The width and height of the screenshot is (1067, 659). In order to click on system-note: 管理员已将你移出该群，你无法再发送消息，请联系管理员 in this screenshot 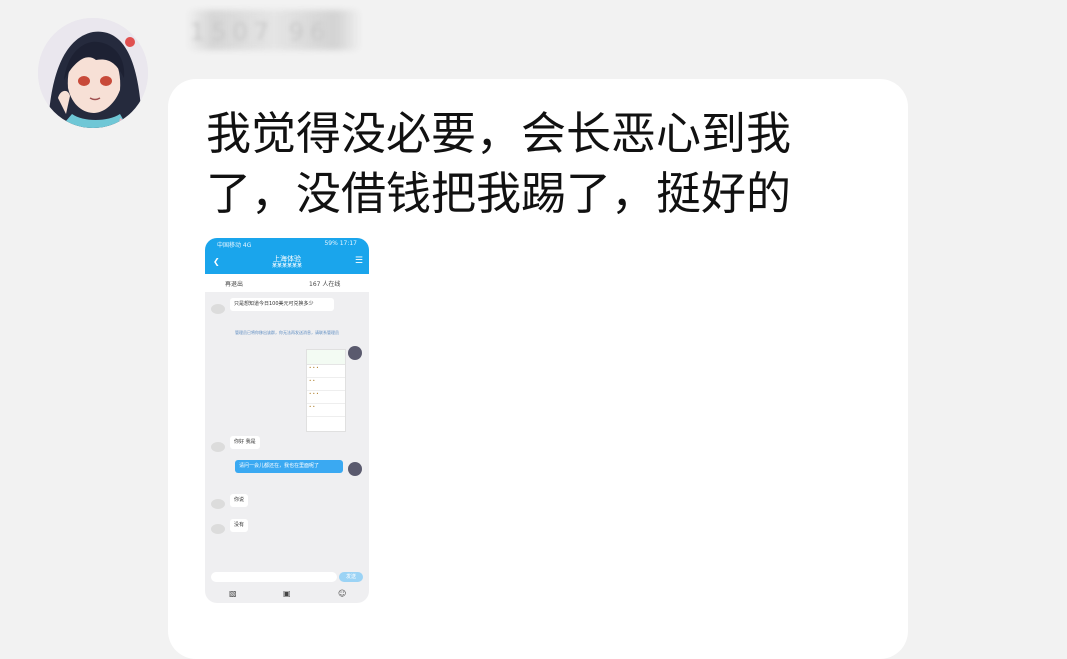, I will do `click(287, 332)`.